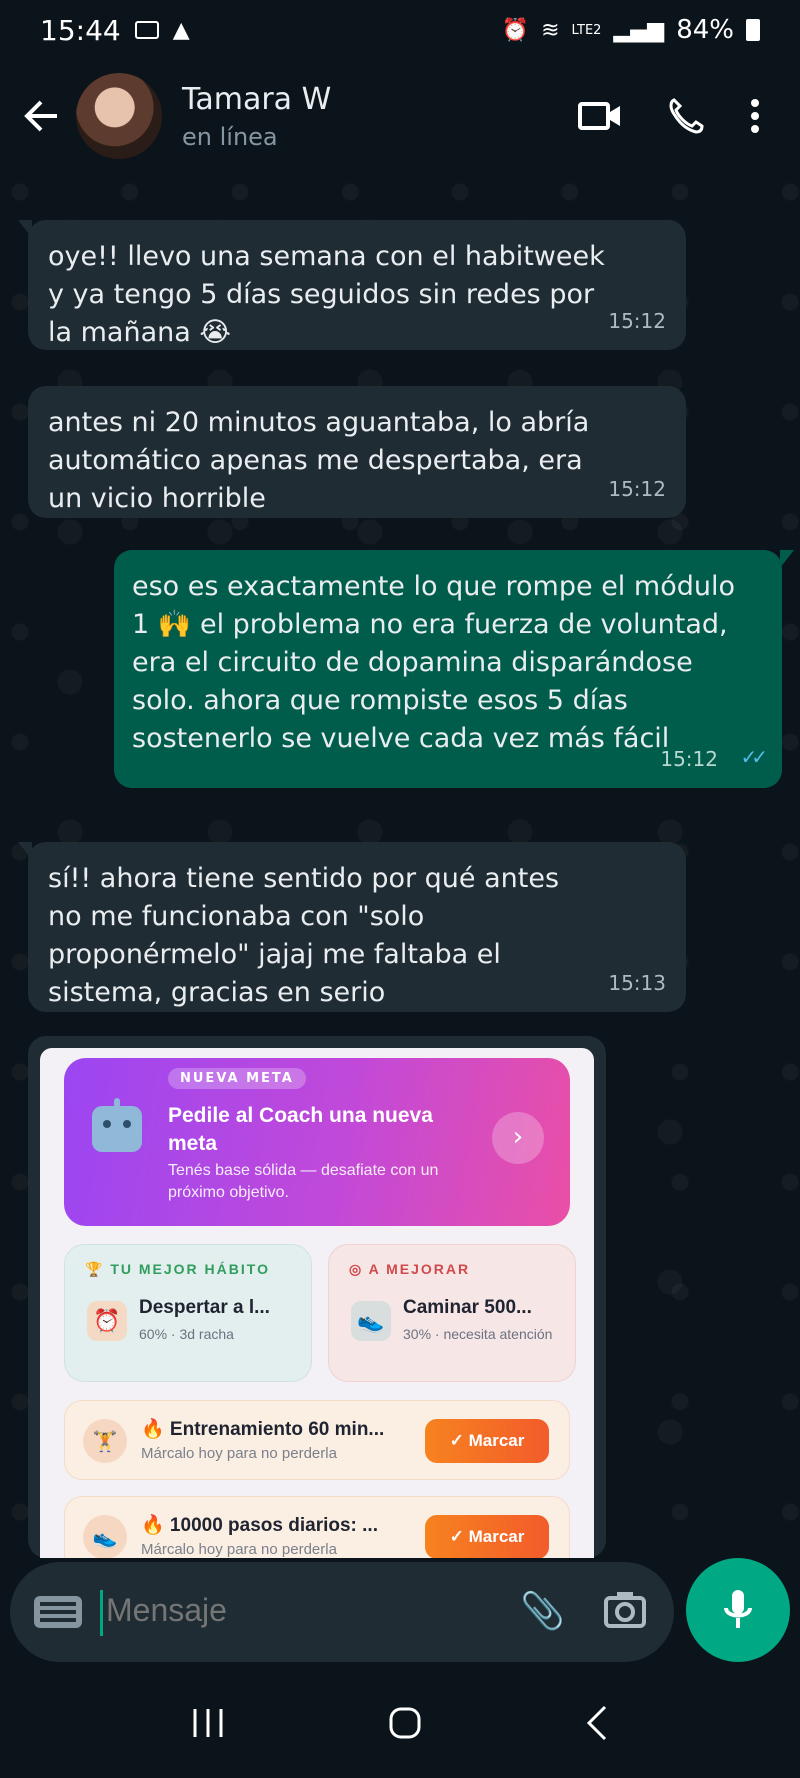 This screenshot has height=1778, width=800. I want to click on battery-icon, so click(753, 30).